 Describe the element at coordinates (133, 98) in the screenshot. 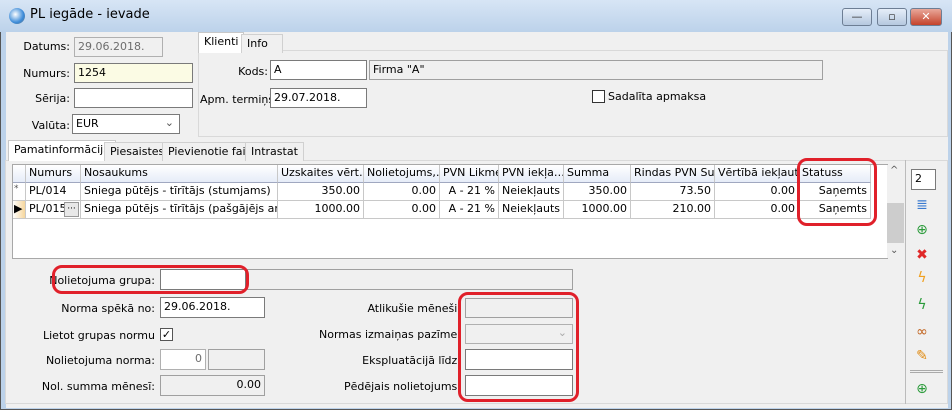

I see `serija-field` at that location.